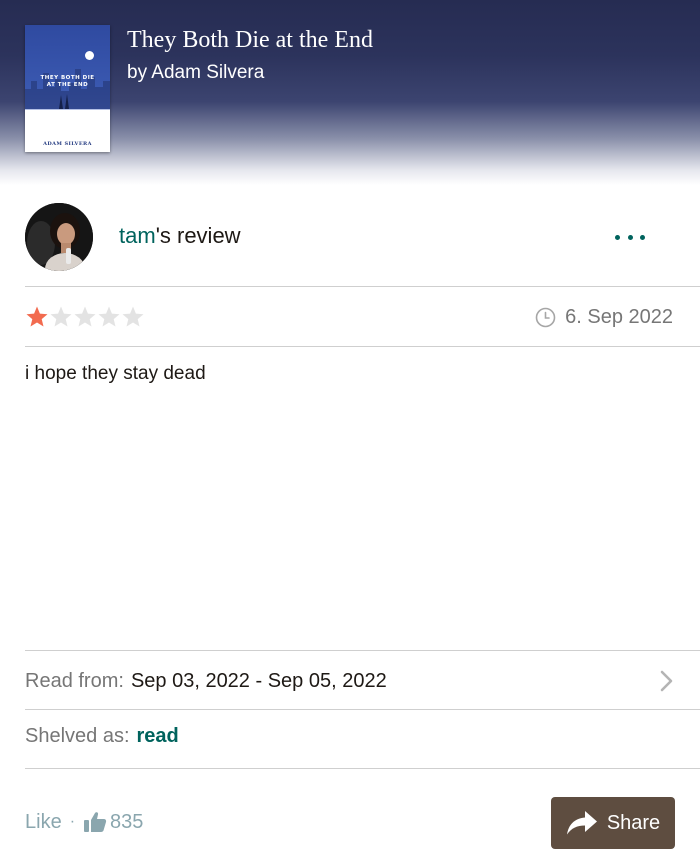 The height and width of the screenshot is (868, 700). Describe the element at coordinates (195, 73) in the screenshot. I see `book-author: by Adam Silvera` at that location.